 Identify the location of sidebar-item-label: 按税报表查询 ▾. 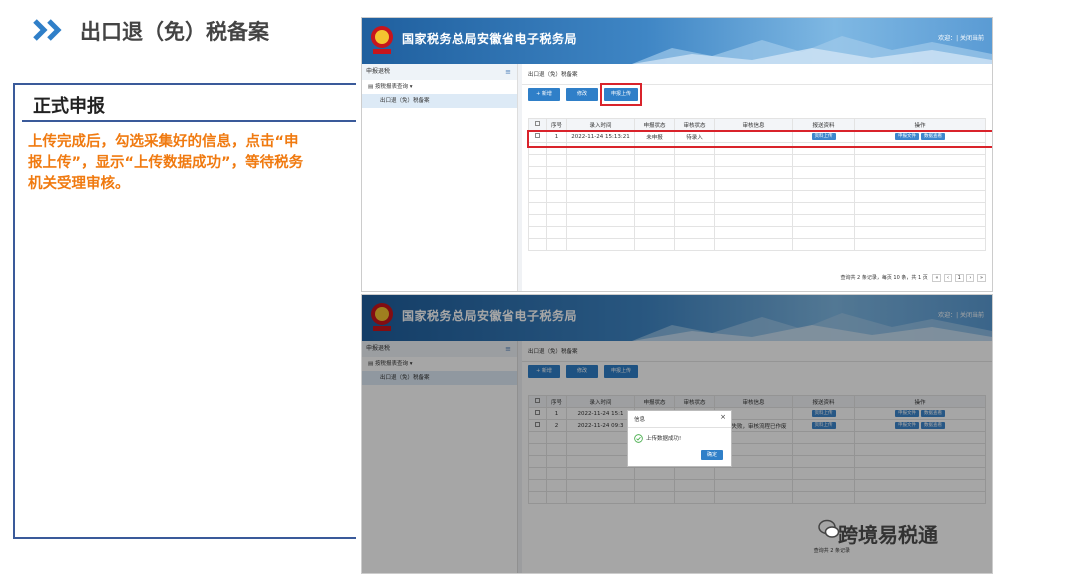
(393, 87).